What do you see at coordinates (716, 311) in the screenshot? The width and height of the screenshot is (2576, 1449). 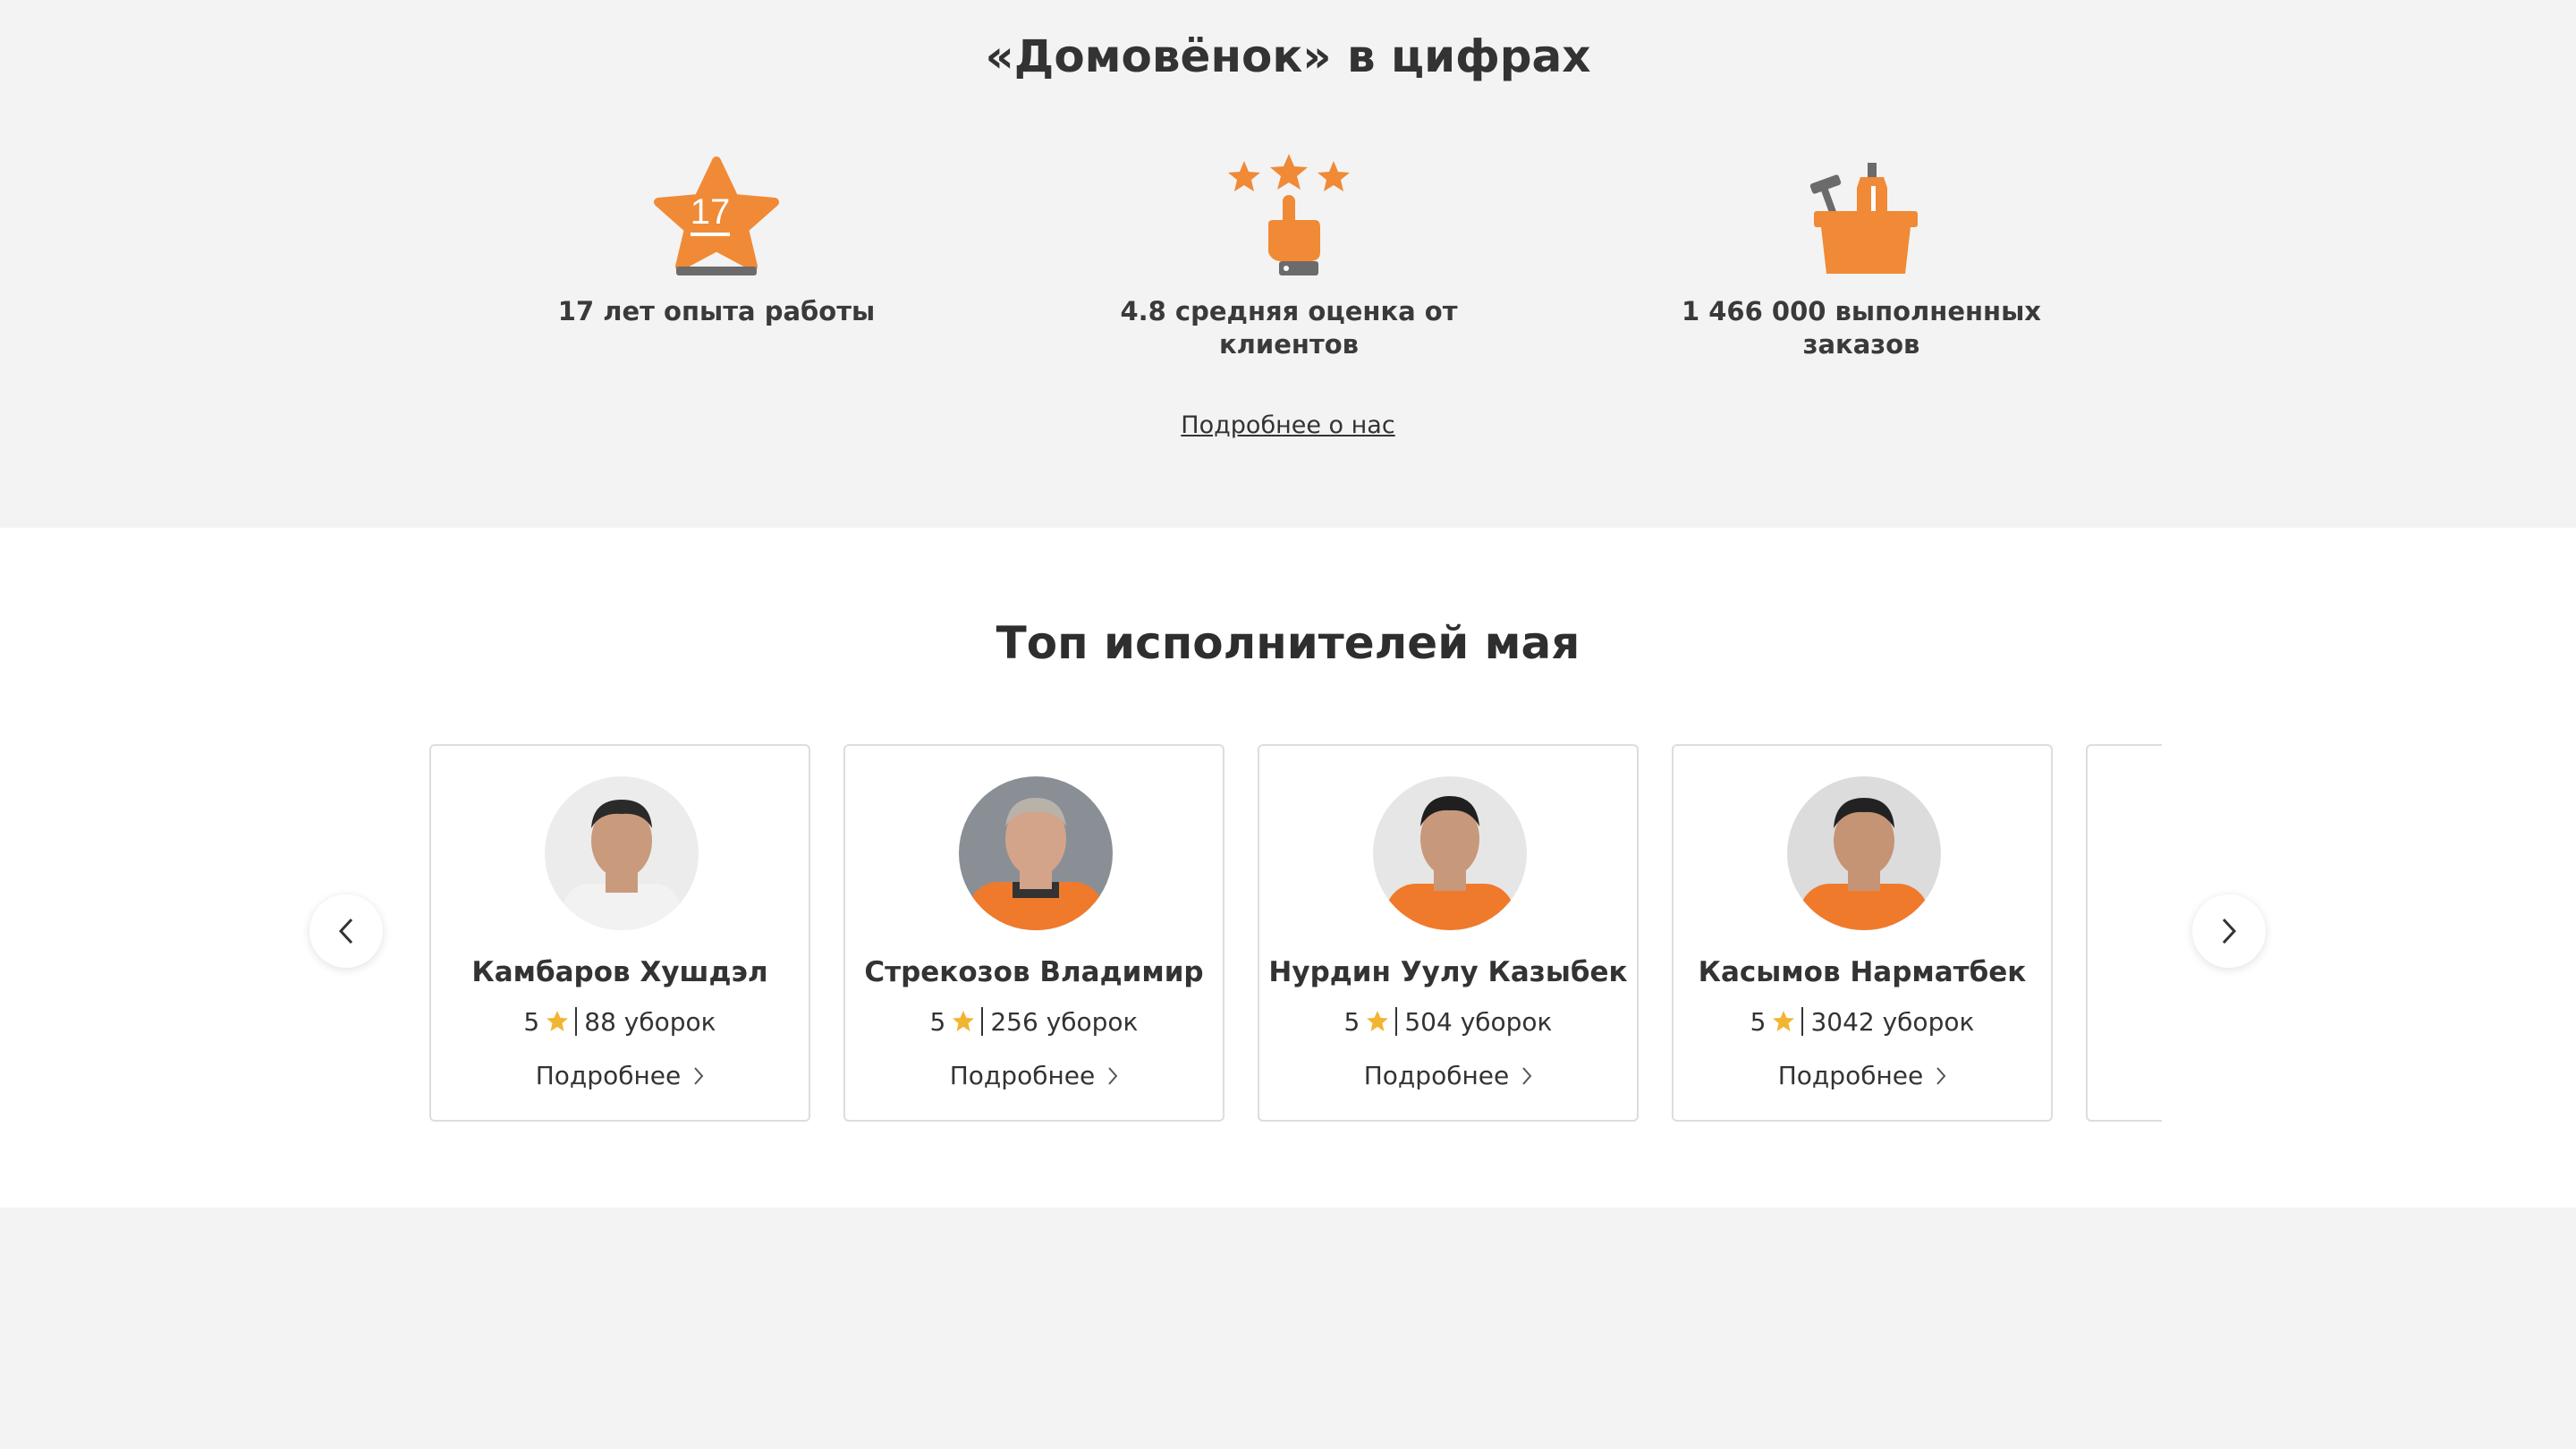 I see `stat-label-experience: 17 лет опыта работы` at bounding box center [716, 311].